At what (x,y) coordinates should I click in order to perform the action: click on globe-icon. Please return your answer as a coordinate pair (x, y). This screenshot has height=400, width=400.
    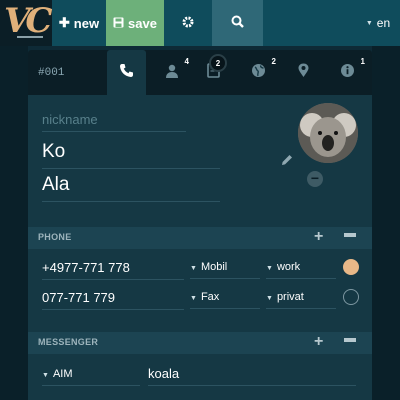
    Looking at the image, I should click on (258, 72).